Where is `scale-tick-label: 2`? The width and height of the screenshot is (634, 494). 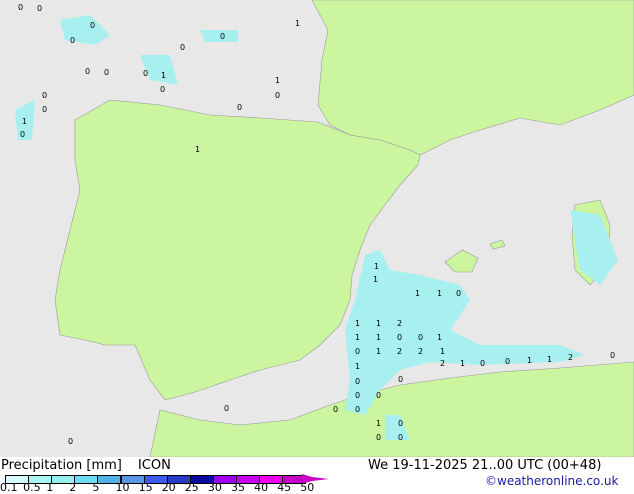
scale-tick-label: 2 is located at coordinates (73, 487).